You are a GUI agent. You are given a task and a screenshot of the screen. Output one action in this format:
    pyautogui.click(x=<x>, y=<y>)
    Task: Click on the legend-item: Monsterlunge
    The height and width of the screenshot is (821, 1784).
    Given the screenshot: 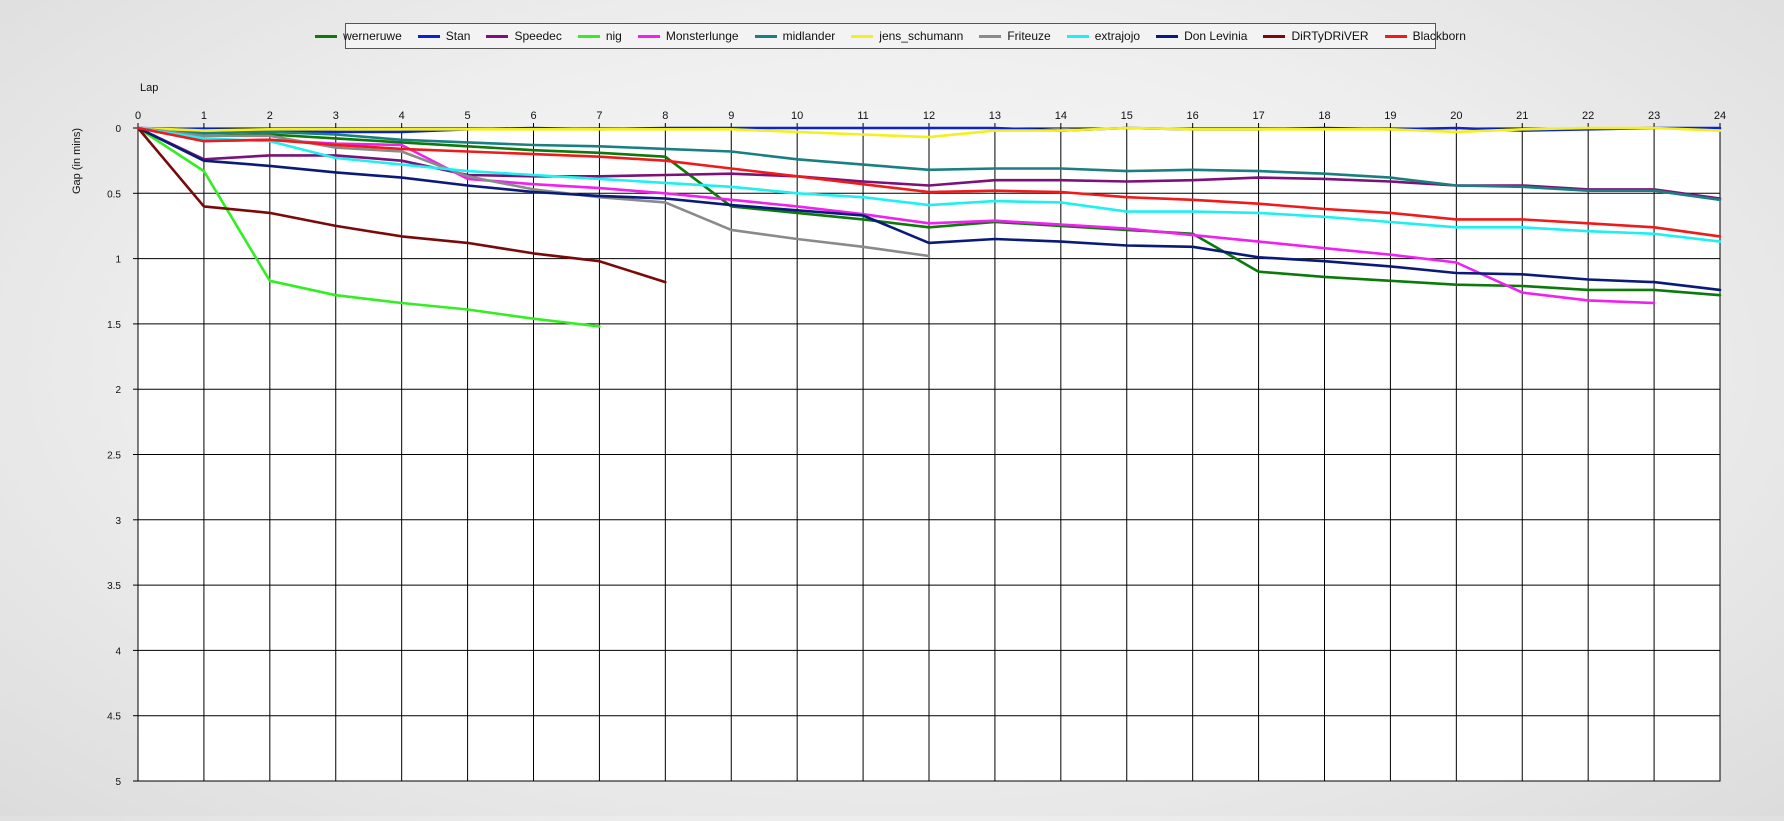 What is the action you would take?
    pyautogui.click(x=688, y=36)
    